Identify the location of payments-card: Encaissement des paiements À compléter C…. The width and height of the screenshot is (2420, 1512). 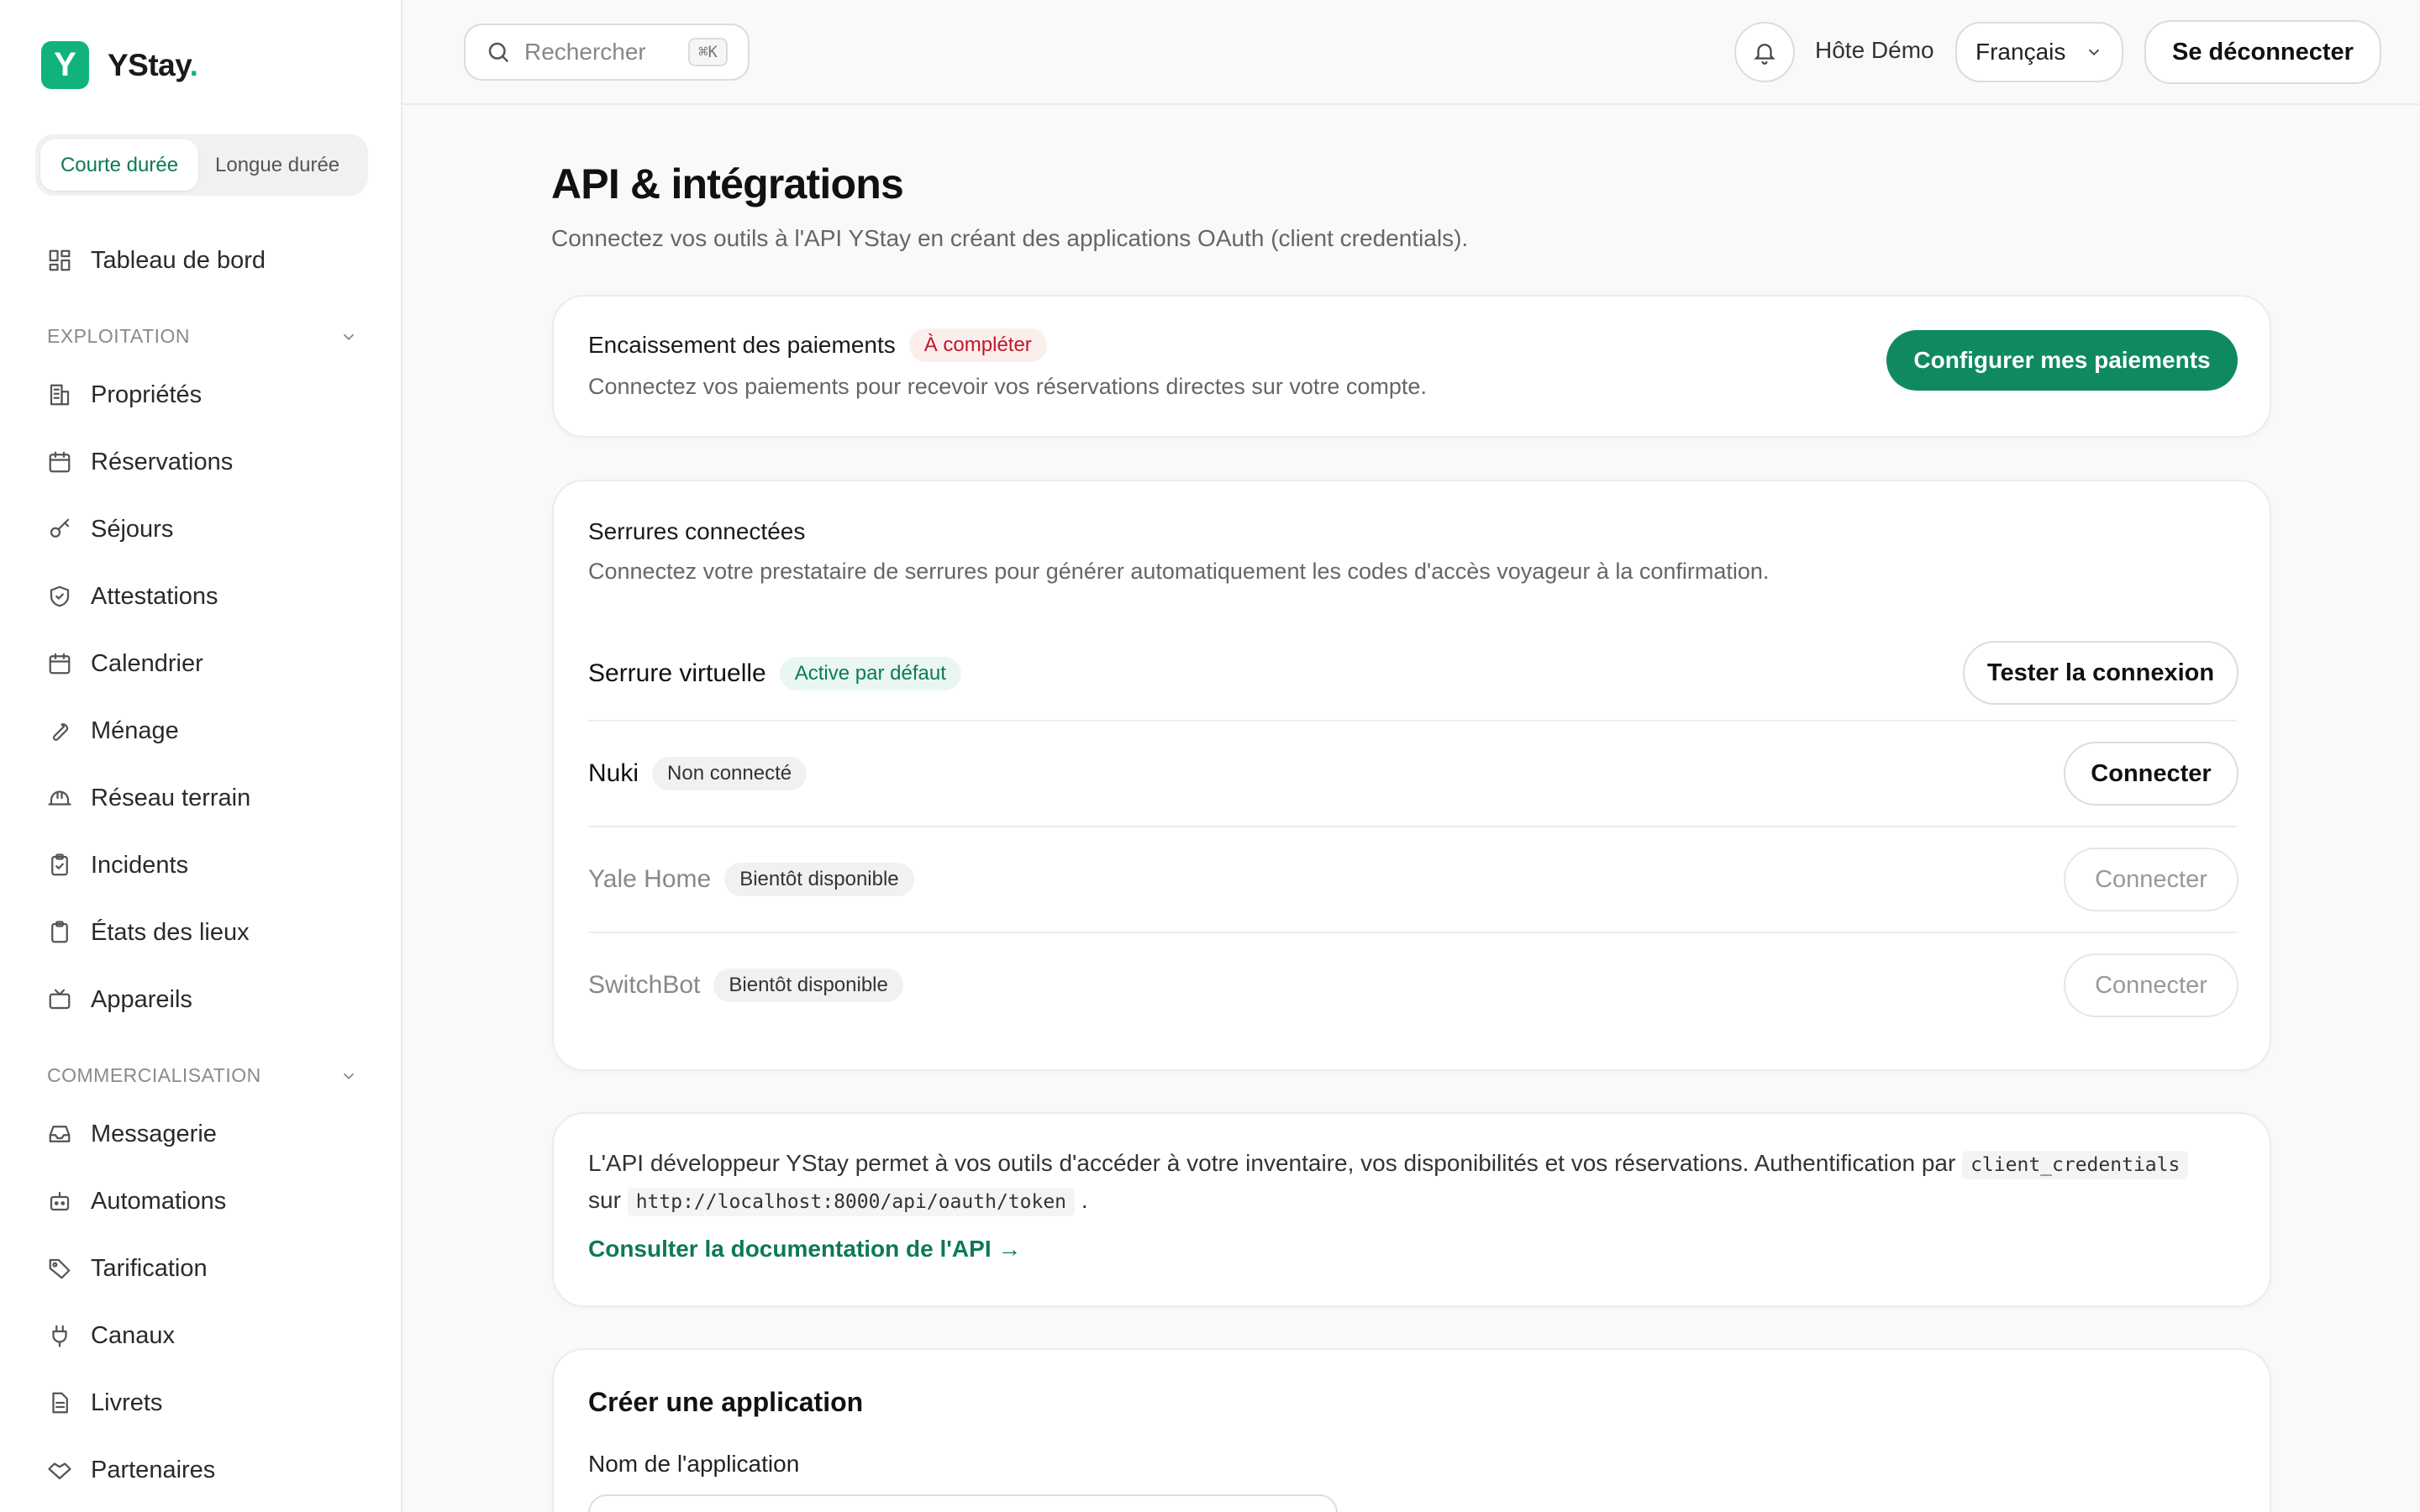
(1411, 366).